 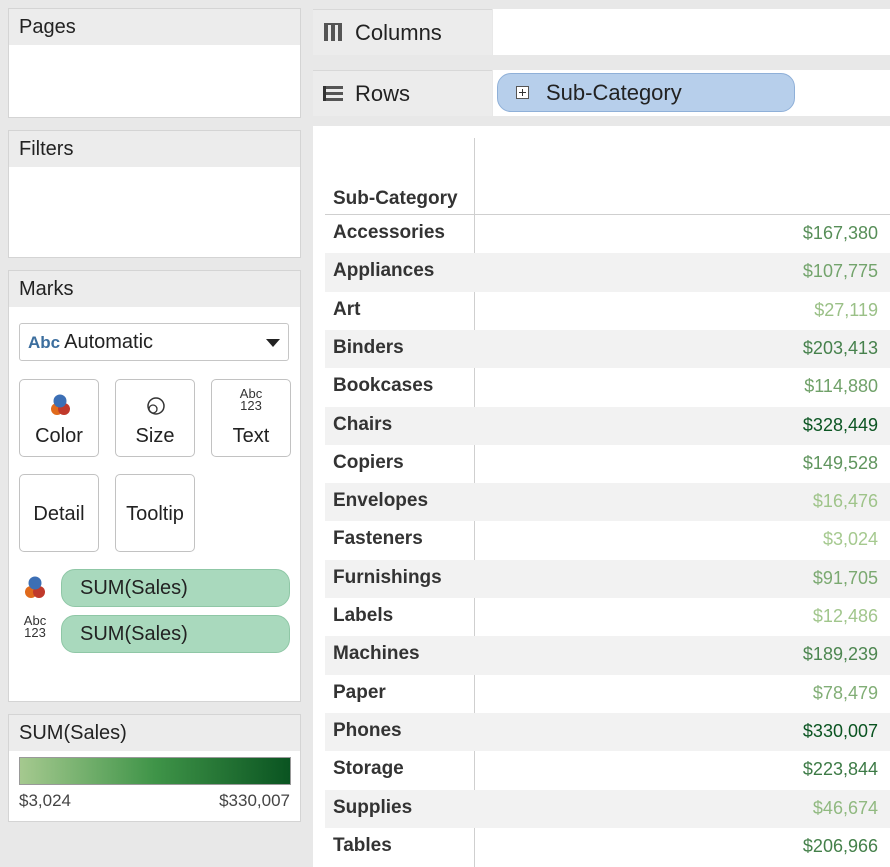 What do you see at coordinates (845, 578) in the screenshot?
I see `sales-value: $91,705` at bounding box center [845, 578].